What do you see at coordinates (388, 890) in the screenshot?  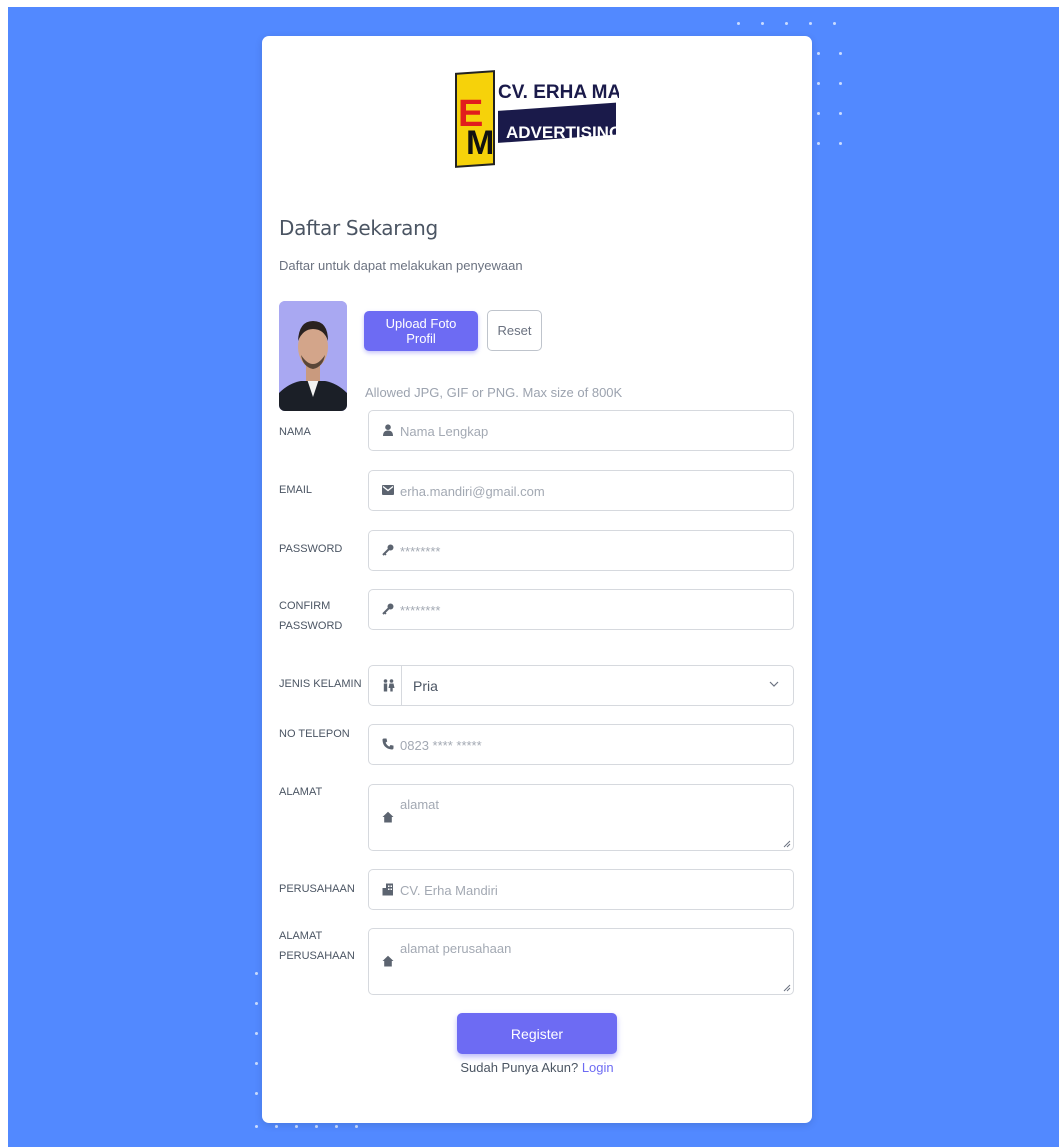 I see `building-icon` at bounding box center [388, 890].